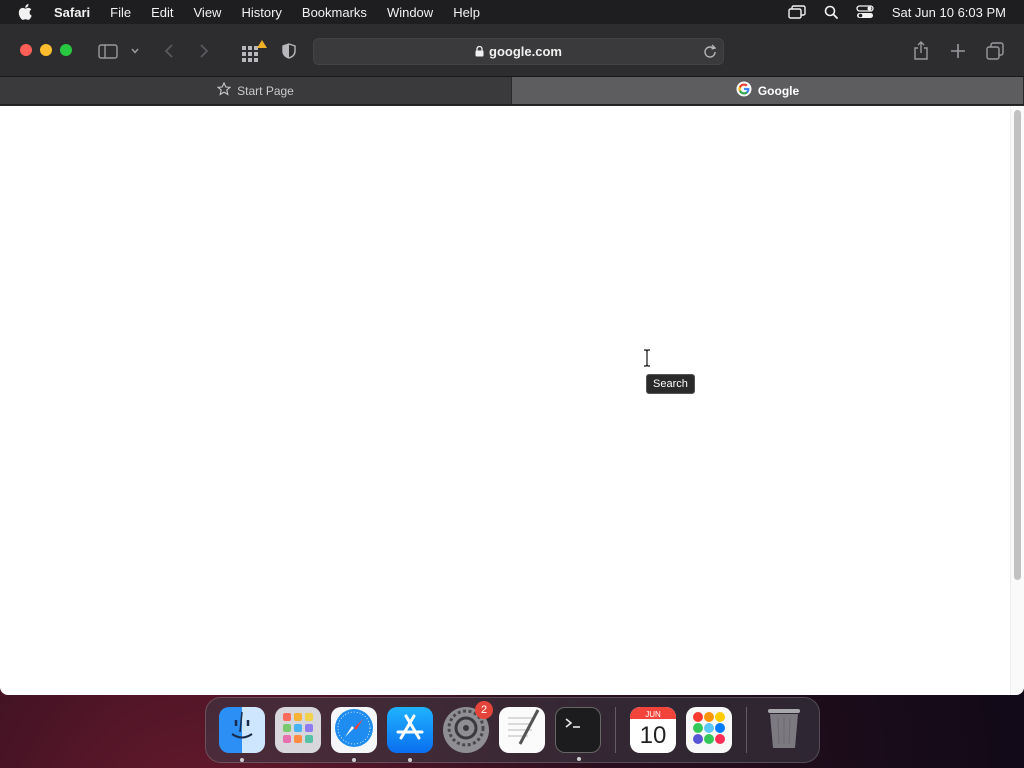 The width and height of the screenshot is (1024, 768). I want to click on textedit-icon, so click(522, 730).